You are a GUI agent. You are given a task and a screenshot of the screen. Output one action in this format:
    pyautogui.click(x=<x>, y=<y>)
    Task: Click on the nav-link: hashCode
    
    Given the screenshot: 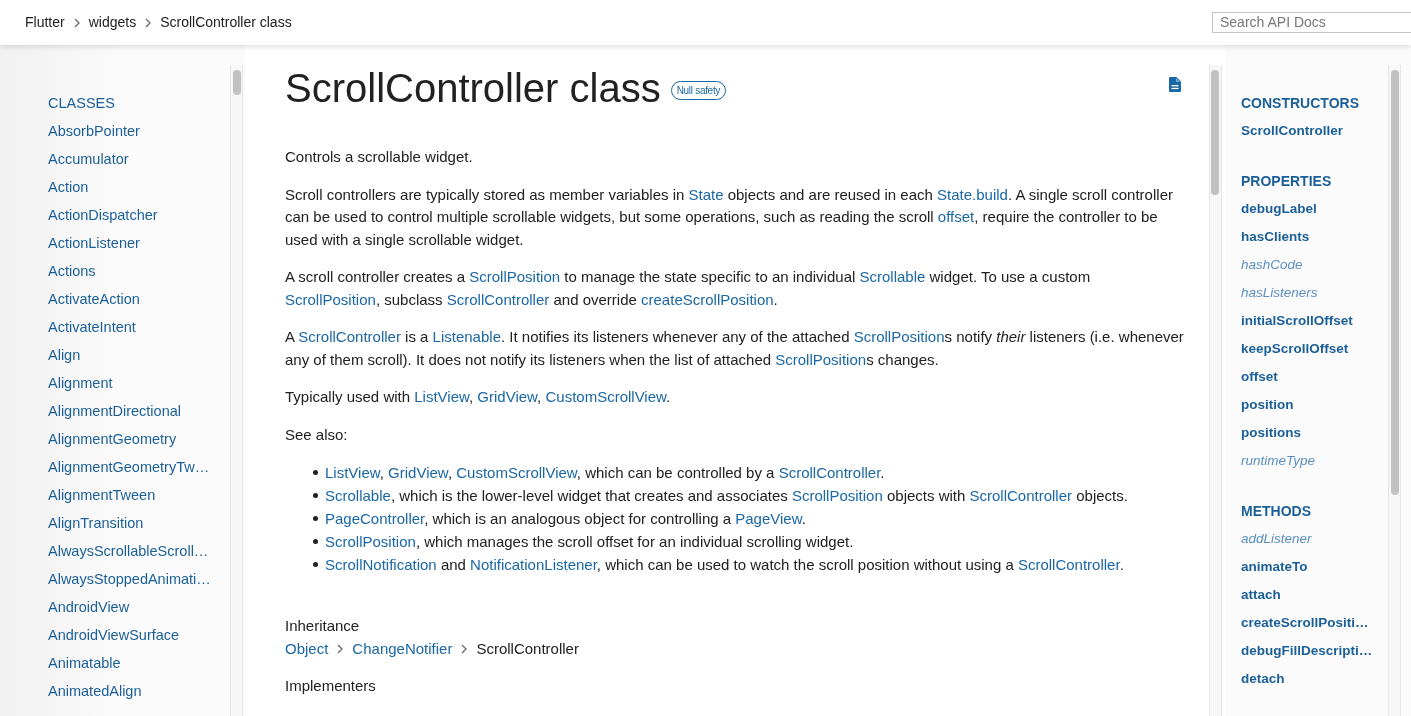 What is the action you would take?
    pyautogui.click(x=1272, y=265)
    